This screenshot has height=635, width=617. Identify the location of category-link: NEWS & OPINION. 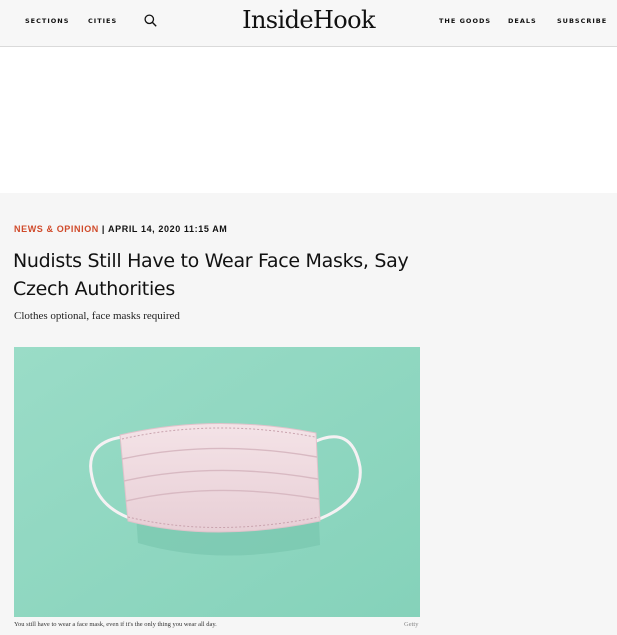
(56, 229).